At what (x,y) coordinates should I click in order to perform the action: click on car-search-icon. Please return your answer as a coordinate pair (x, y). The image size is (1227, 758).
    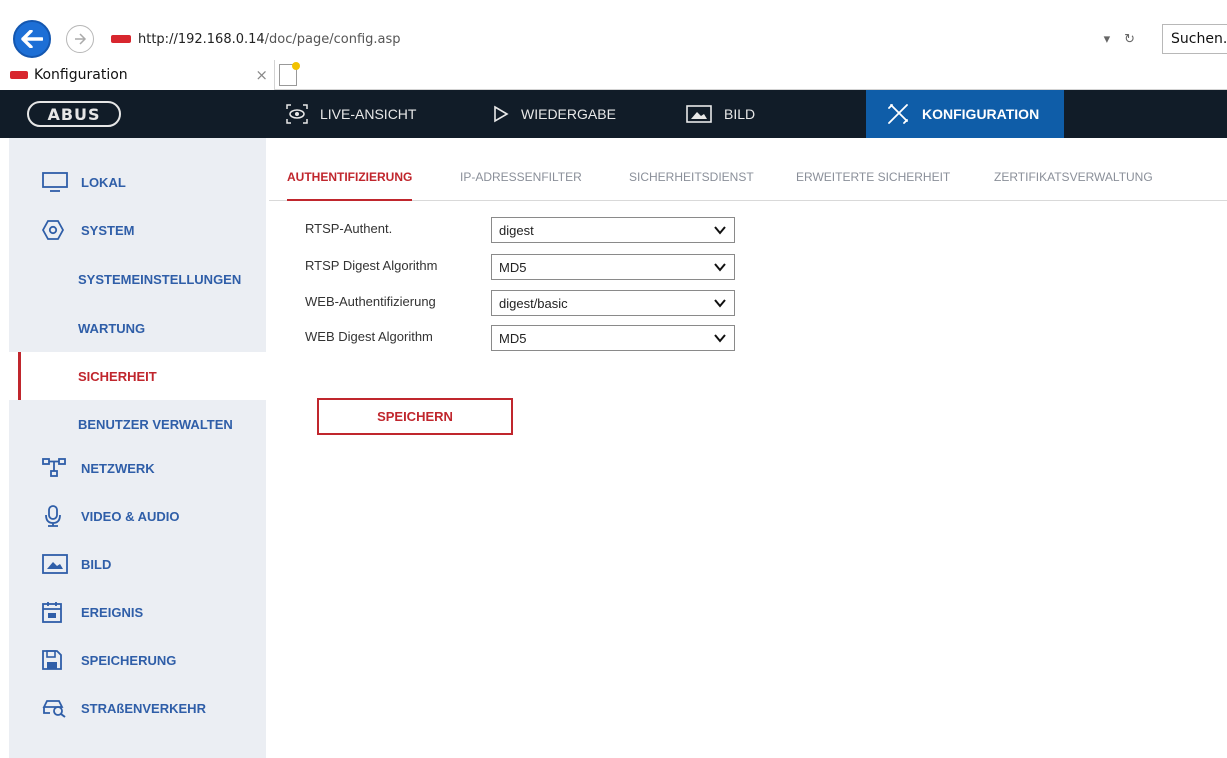
    Looking at the image, I should click on (54, 708).